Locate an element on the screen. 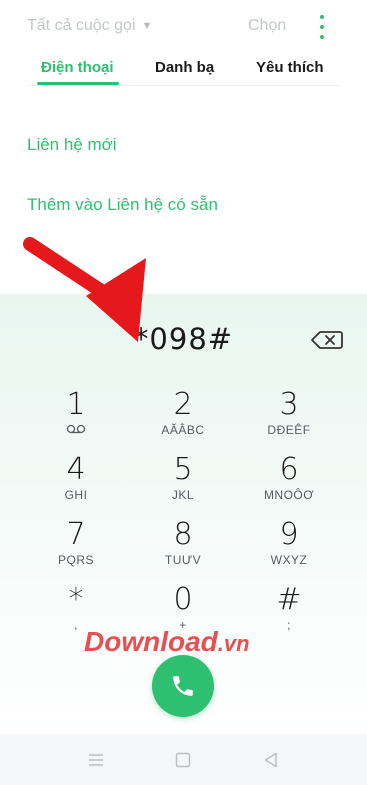 The width and height of the screenshot is (367, 785). key-digit: 4 is located at coordinates (76, 469).